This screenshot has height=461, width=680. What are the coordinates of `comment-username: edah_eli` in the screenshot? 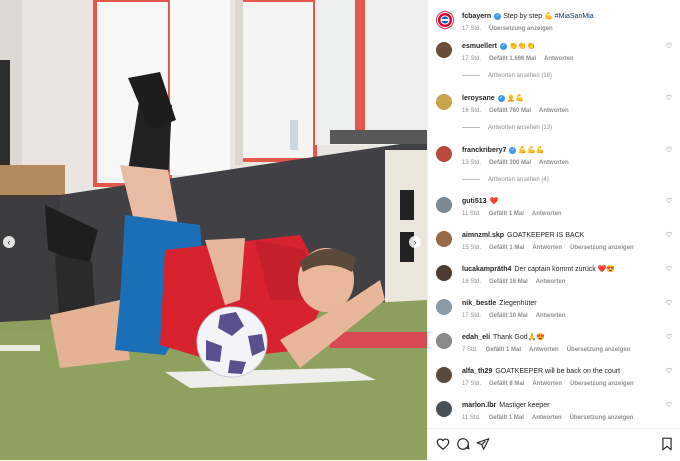 It's located at (476, 337).